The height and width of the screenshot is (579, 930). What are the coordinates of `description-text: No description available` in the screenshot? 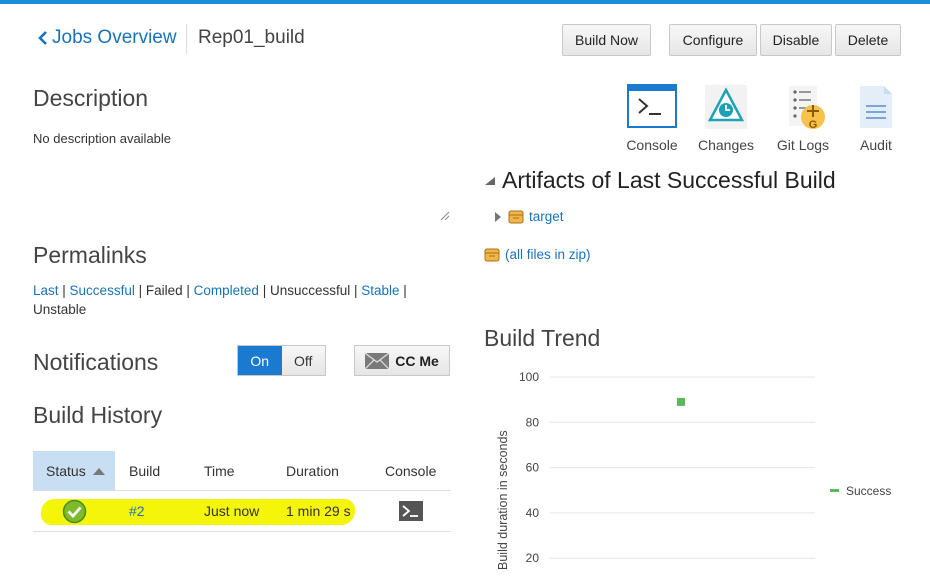 It's located at (102, 138).